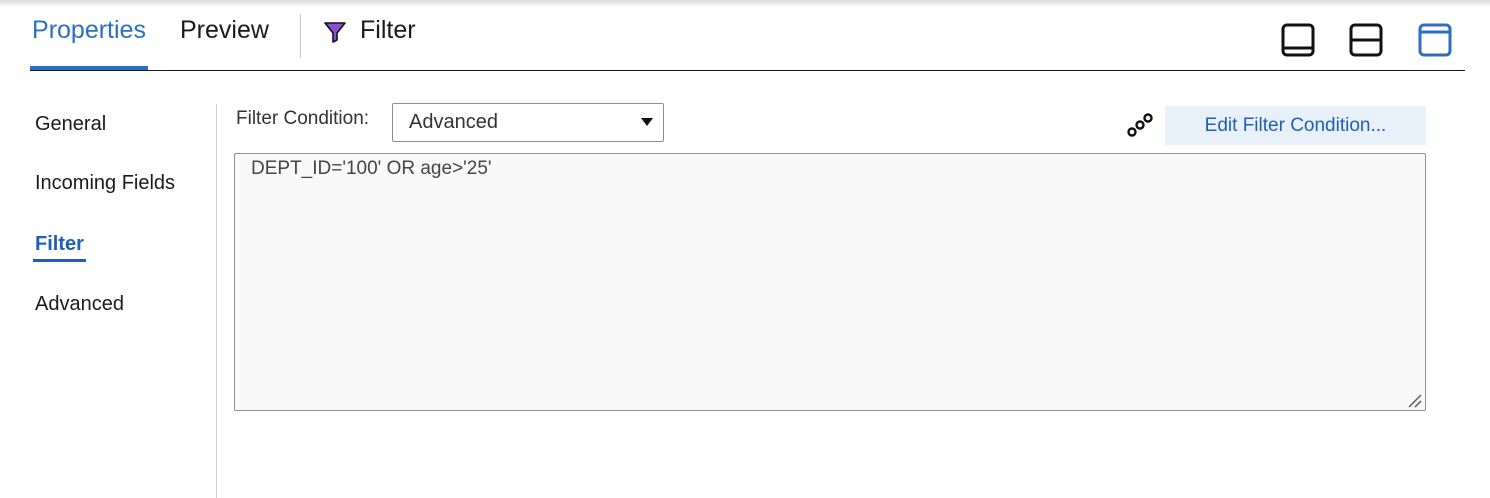  I want to click on resize-grip-icon, so click(1414, 400).